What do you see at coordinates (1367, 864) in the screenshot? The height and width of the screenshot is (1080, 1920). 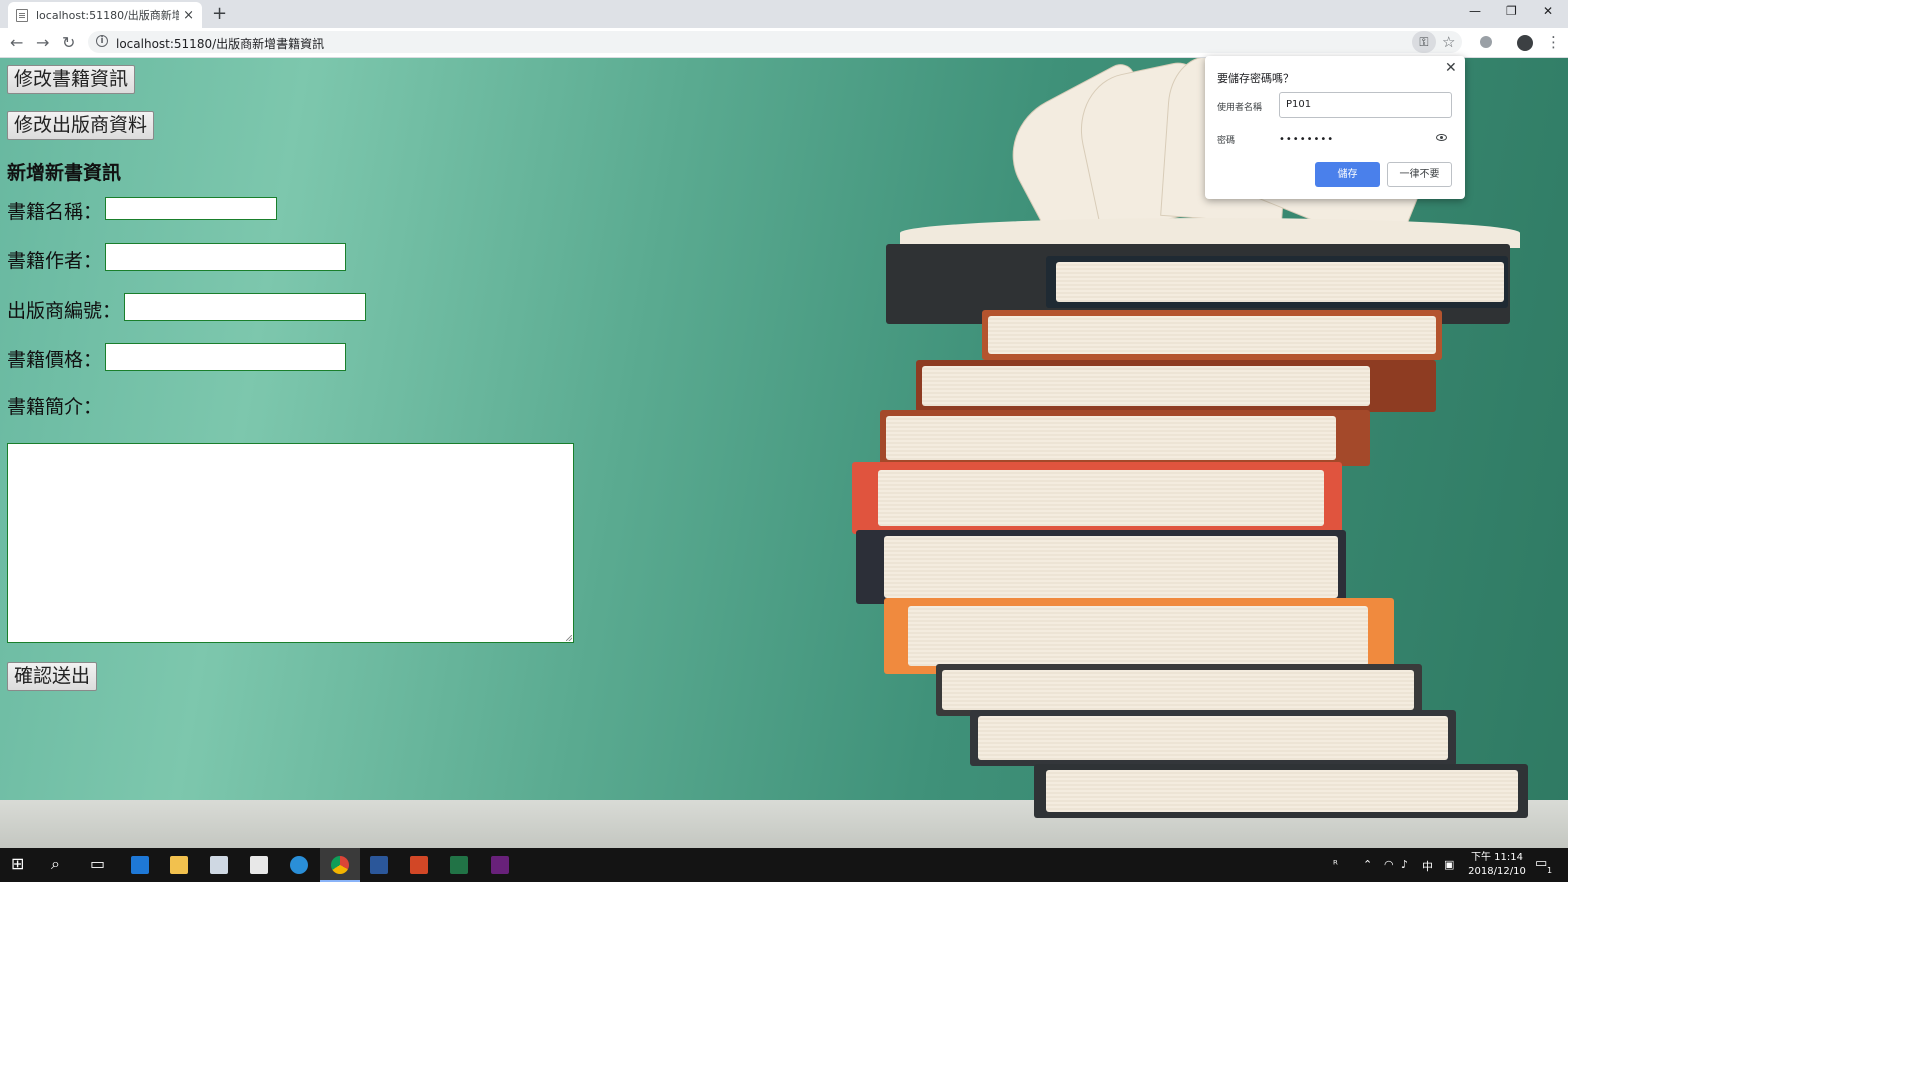 I see `show-hidden-icons-icon: ⌃` at bounding box center [1367, 864].